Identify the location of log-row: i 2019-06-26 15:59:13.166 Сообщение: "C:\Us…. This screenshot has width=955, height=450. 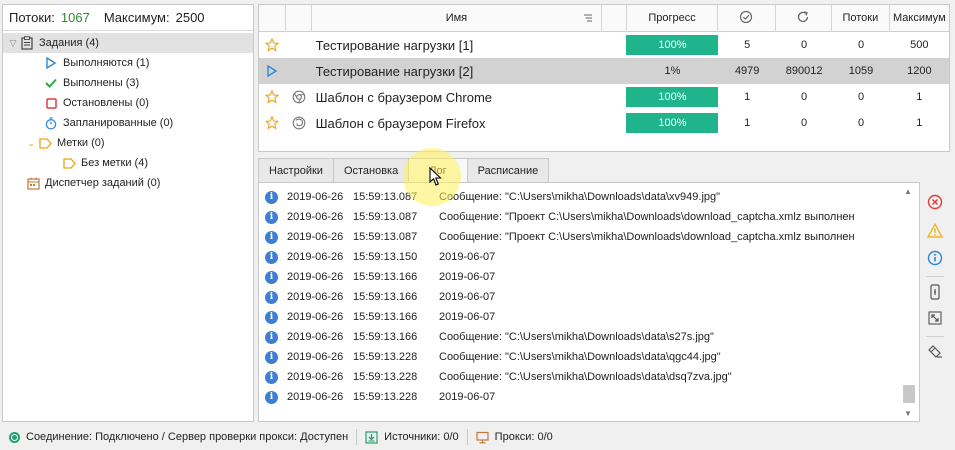
(589, 337).